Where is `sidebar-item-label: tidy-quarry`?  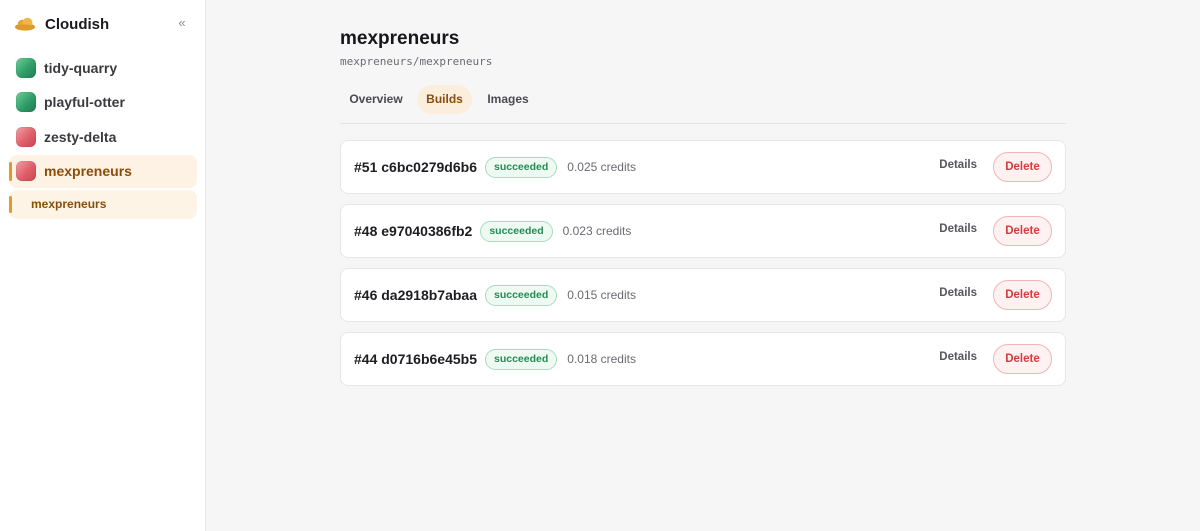 sidebar-item-label: tidy-quarry is located at coordinates (81, 67).